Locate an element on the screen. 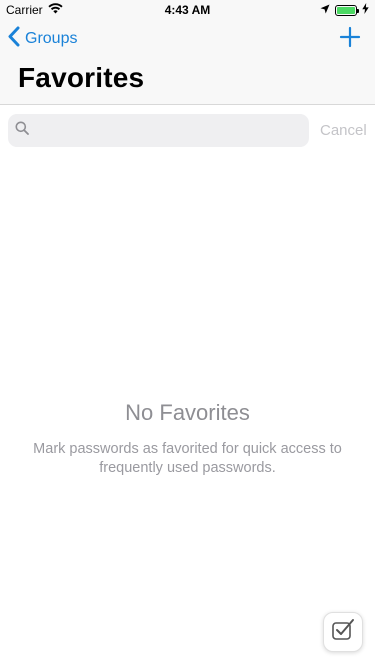 This screenshot has width=375, height=667. cancel-button: Cancel is located at coordinates (343, 130).